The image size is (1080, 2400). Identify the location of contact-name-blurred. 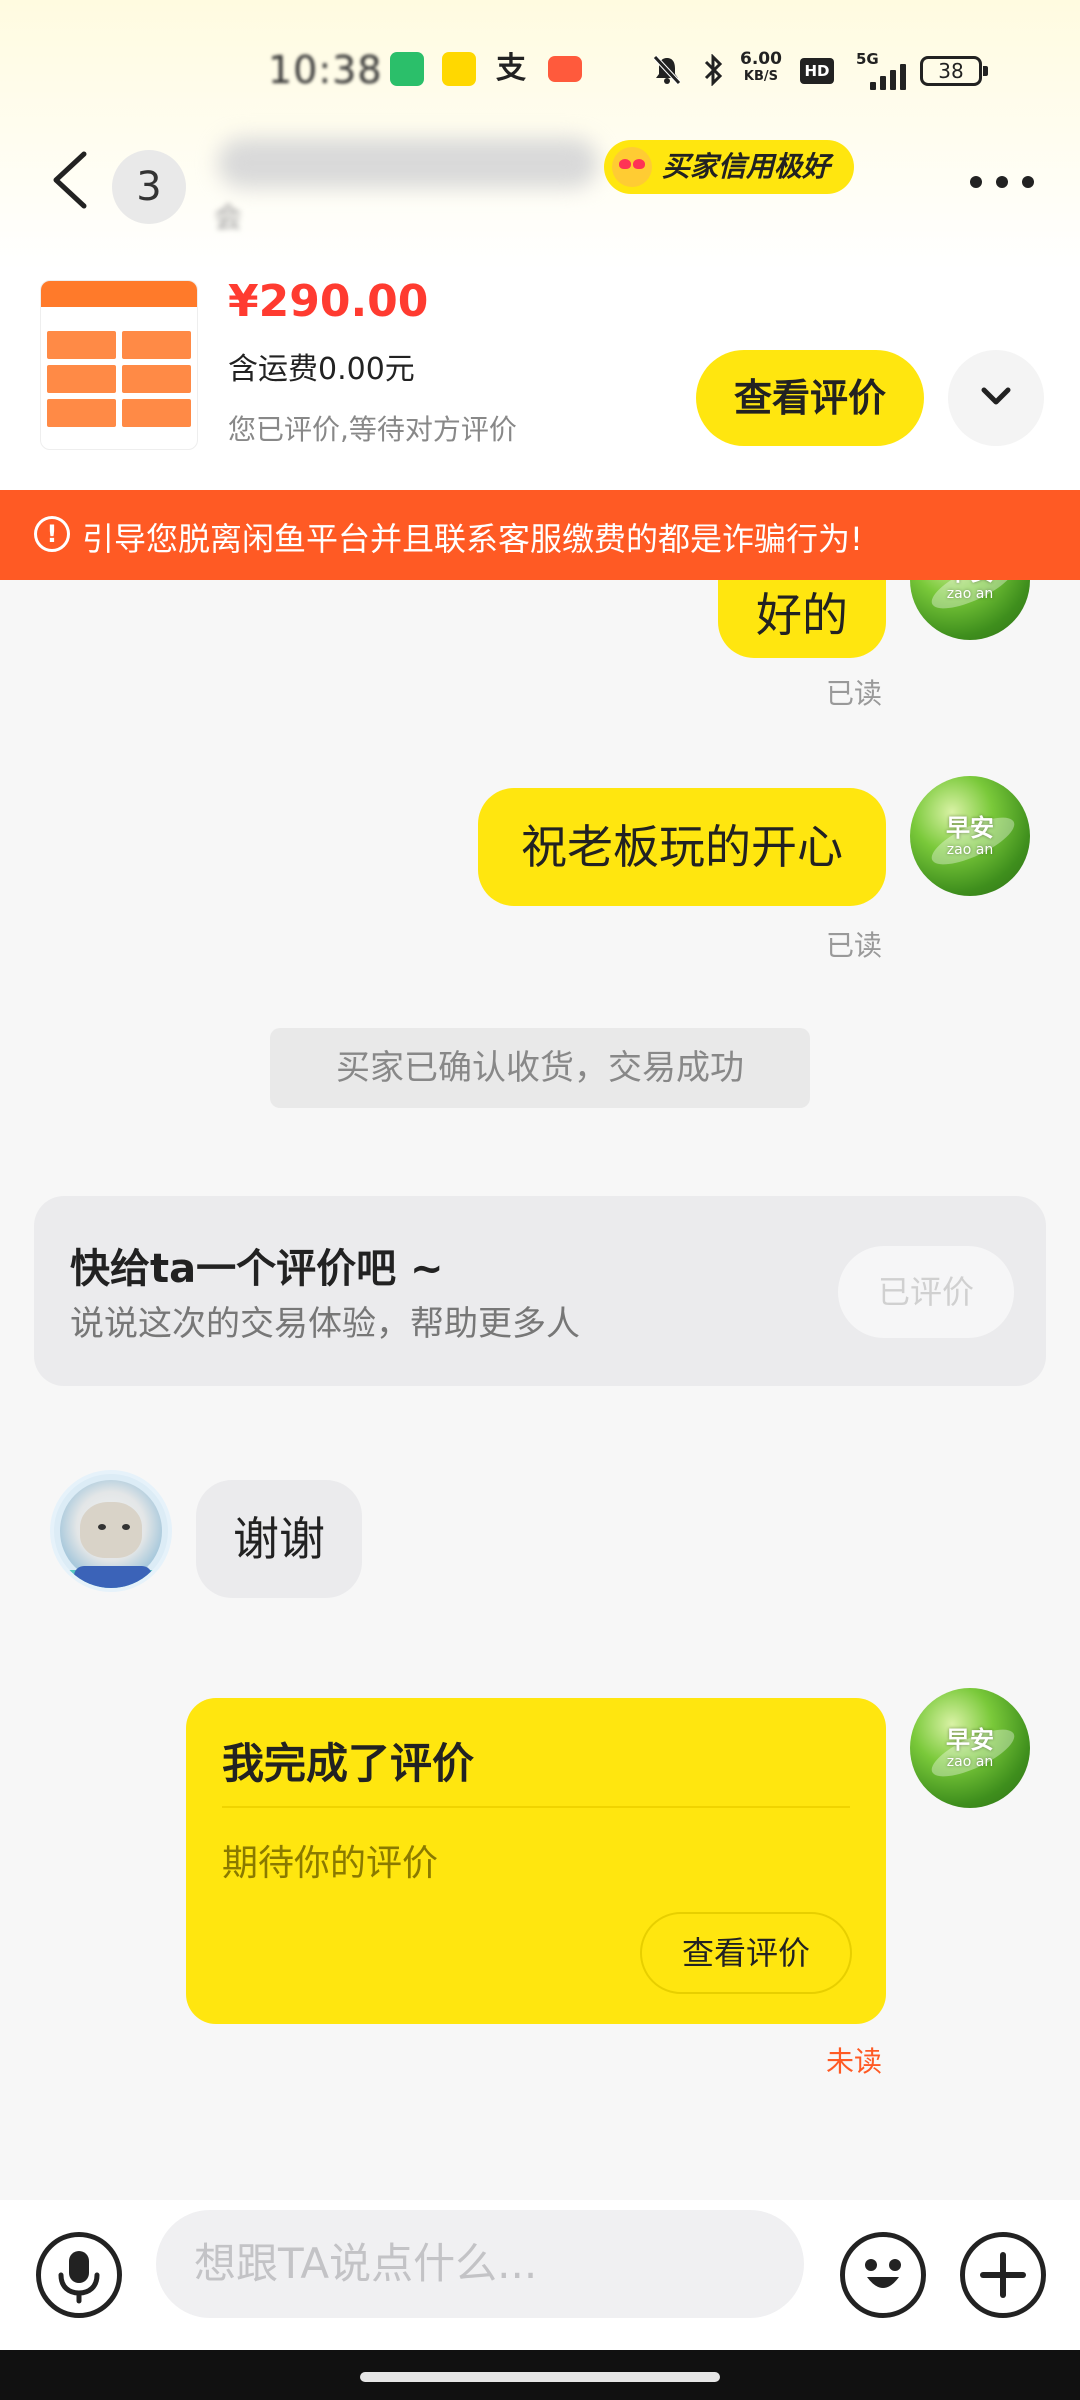
(408, 163).